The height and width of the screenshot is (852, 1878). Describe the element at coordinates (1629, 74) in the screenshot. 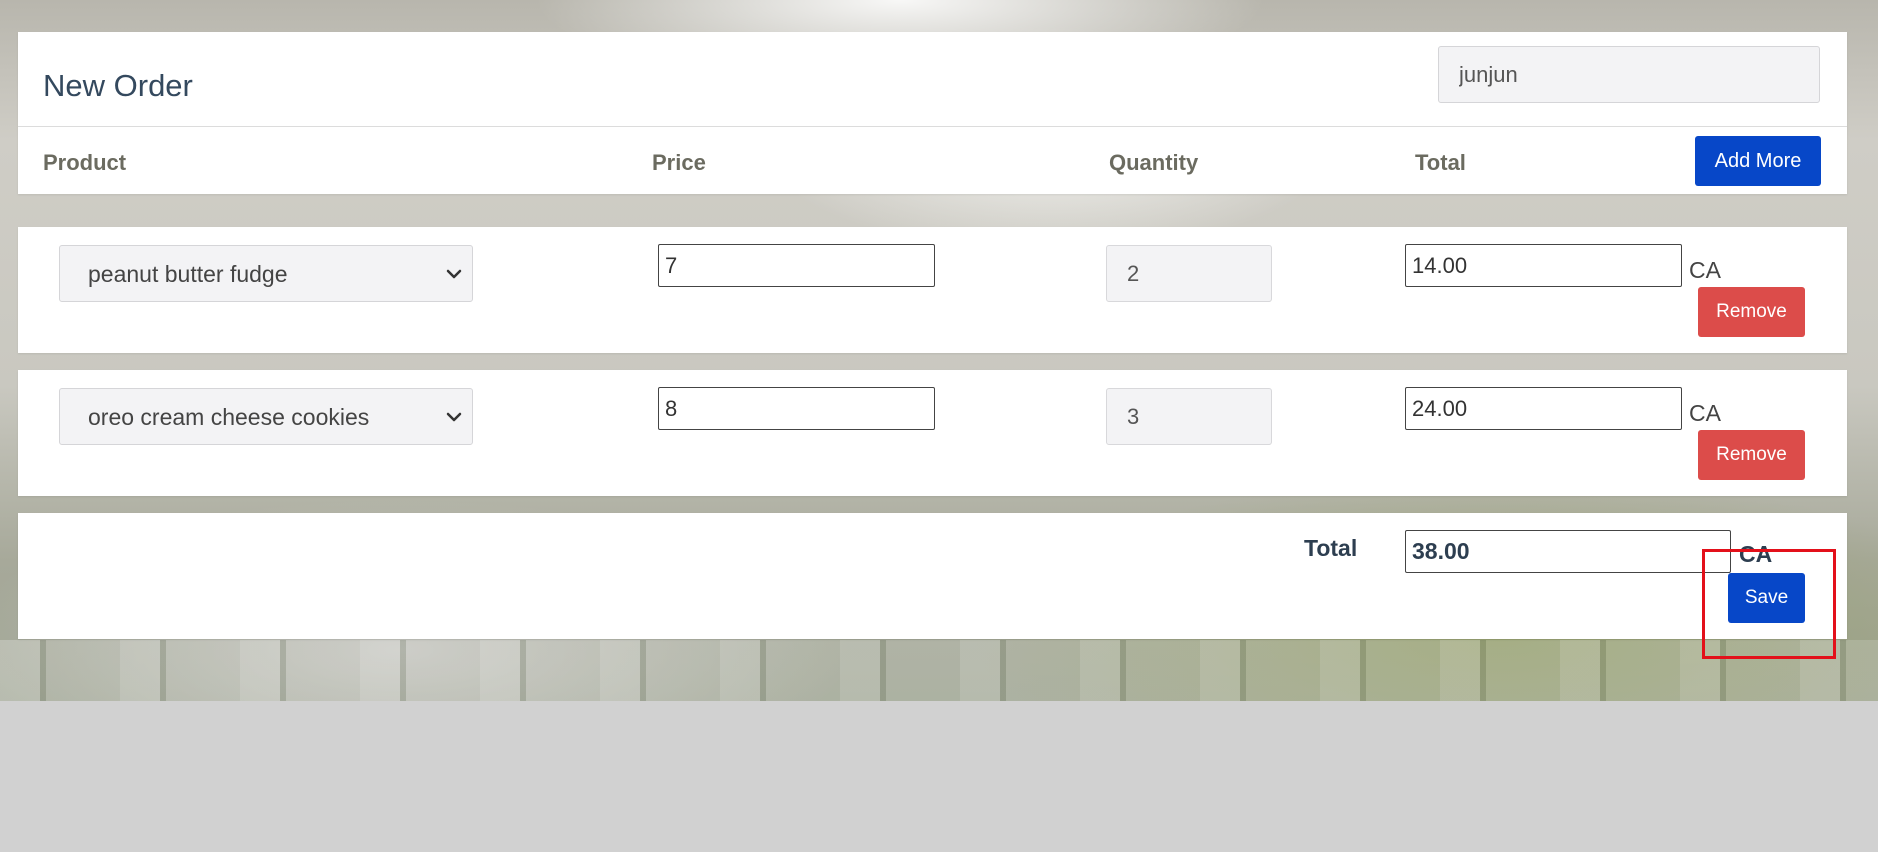

I see `customer-name-input` at that location.